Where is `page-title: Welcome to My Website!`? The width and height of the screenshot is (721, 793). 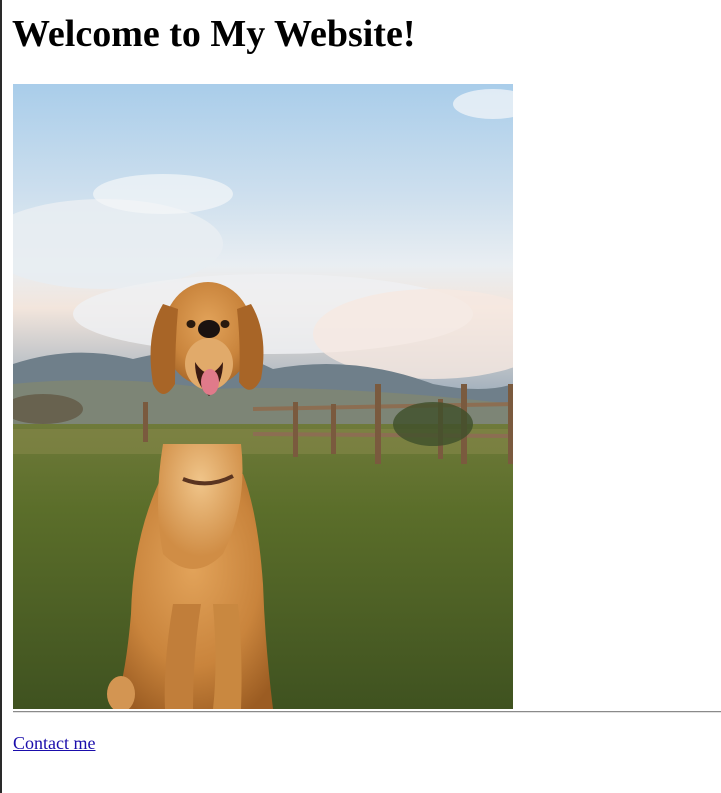 page-title: Welcome to My Website! is located at coordinates (214, 34).